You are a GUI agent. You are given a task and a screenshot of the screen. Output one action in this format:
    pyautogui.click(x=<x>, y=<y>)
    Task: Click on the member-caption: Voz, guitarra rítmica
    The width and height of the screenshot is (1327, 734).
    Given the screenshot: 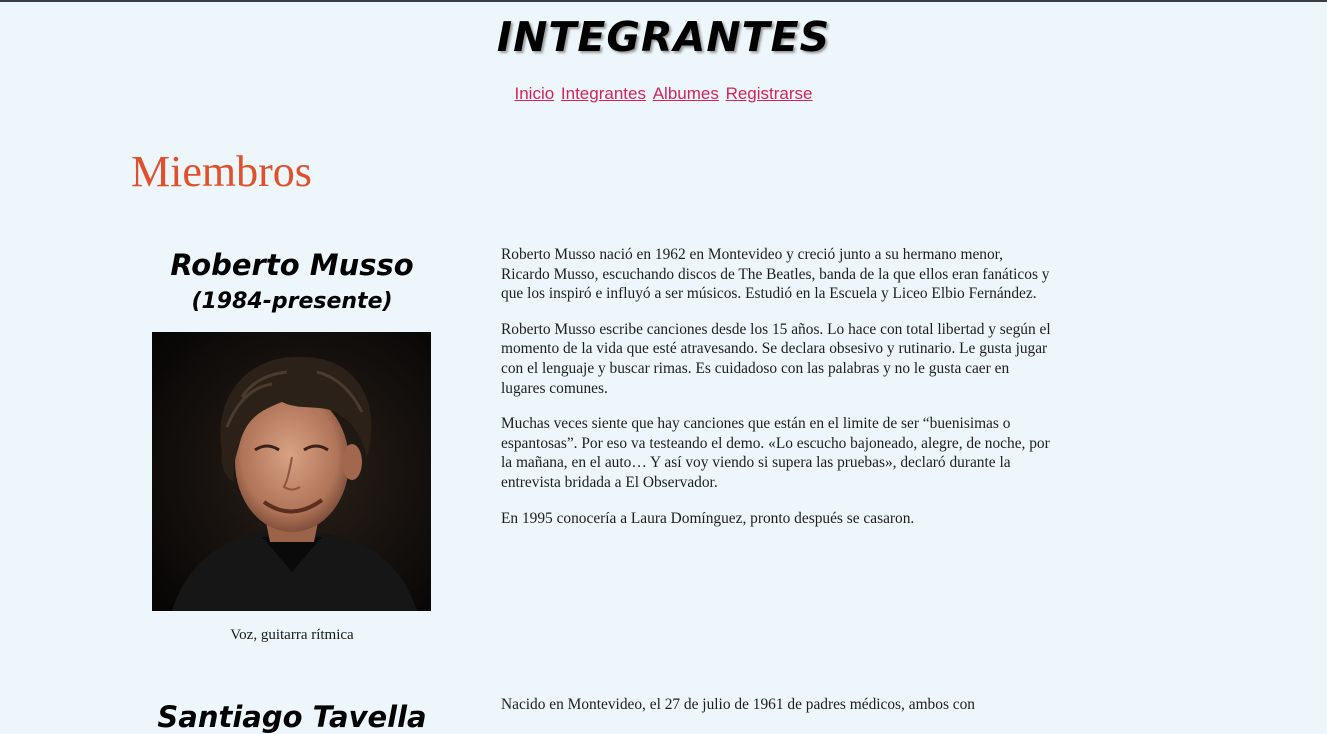 What is the action you would take?
    pyautogui.click(x=292, y=635)
    